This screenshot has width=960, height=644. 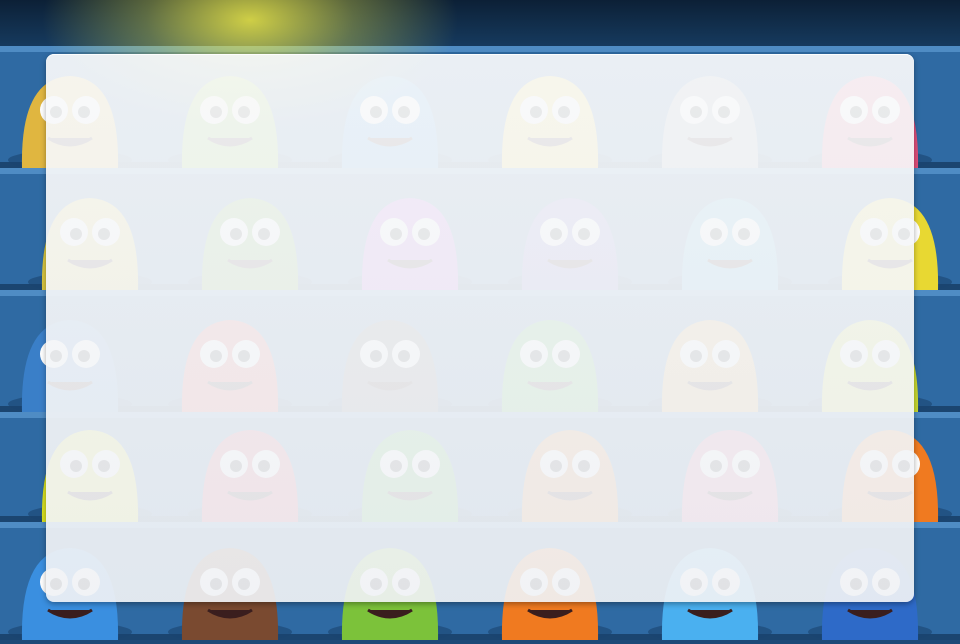 I want to click on top-dark-band, so click(x=480, y=23).